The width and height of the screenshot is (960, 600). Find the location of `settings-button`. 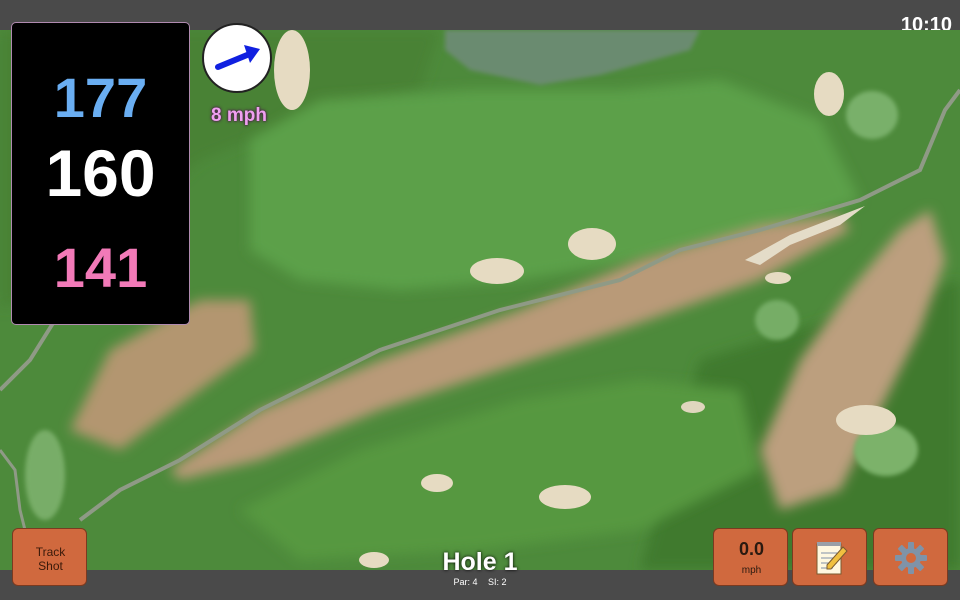

settings-button is located at coordinates (910, 557).